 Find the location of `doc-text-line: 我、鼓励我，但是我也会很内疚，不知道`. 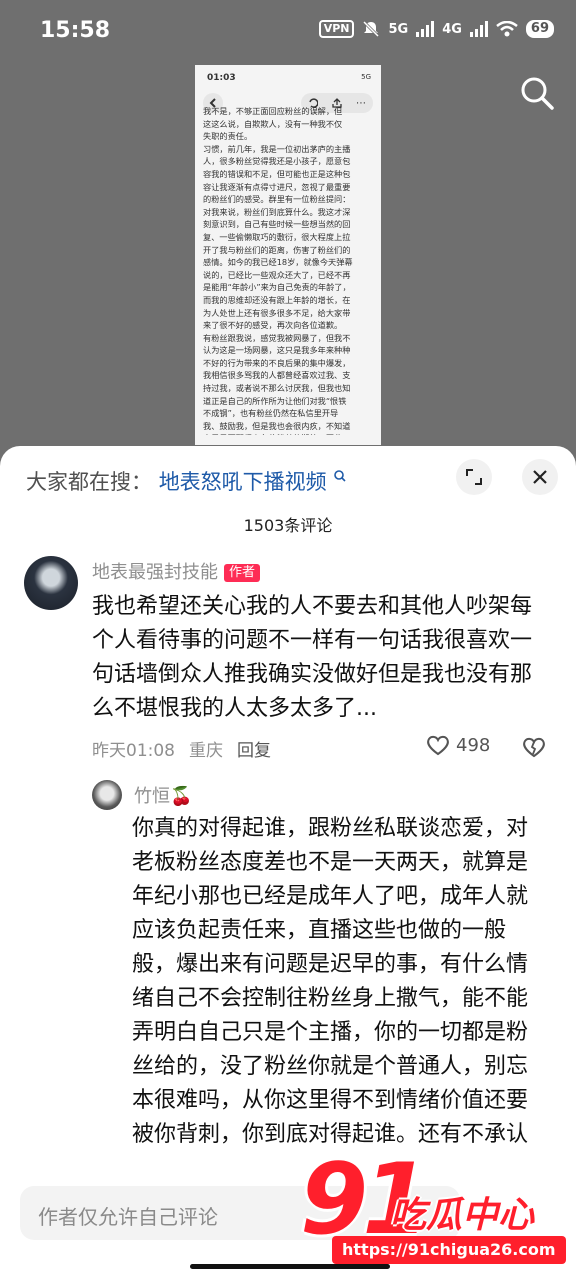

doc-text-line: 我、鼓励我，但是我也会很内疚，不知道 is located at coordinates (277, 425).